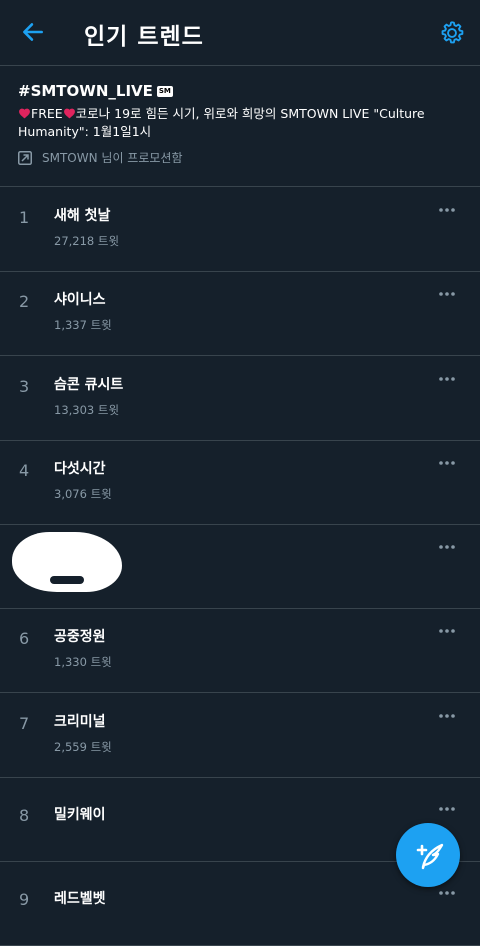 This screenshot has width=480, height=946. I want to click on arrow-left-icon, so click(33, 32).